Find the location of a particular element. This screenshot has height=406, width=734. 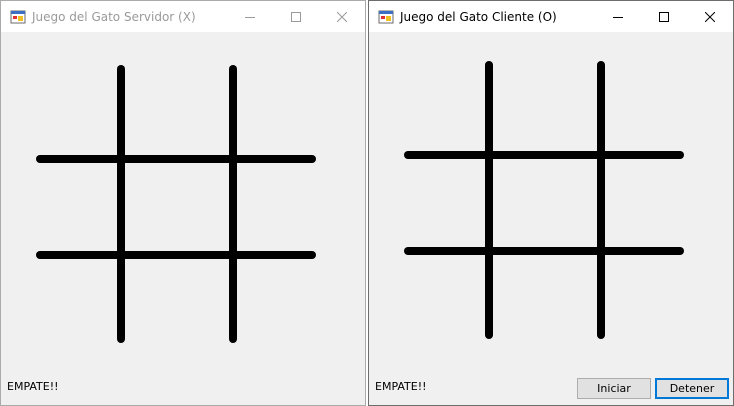

title-bar: Juego del Gato Servidor (X) is located at coordinates (183, 16).